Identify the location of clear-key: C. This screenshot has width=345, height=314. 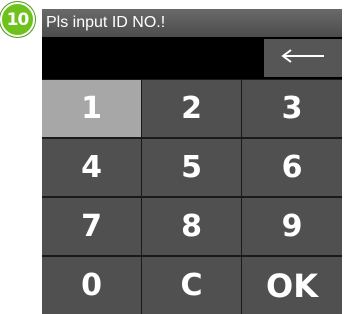
(191, 285).